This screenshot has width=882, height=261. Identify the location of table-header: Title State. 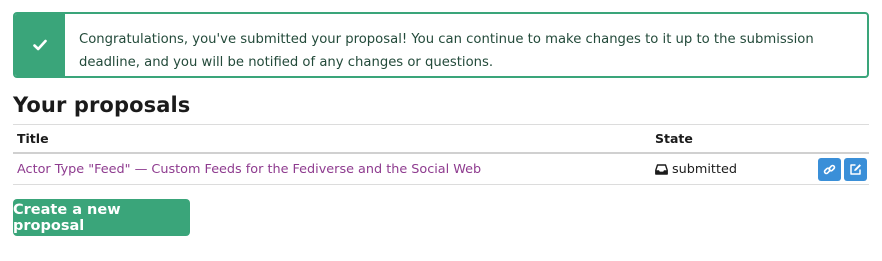
(441, 139).